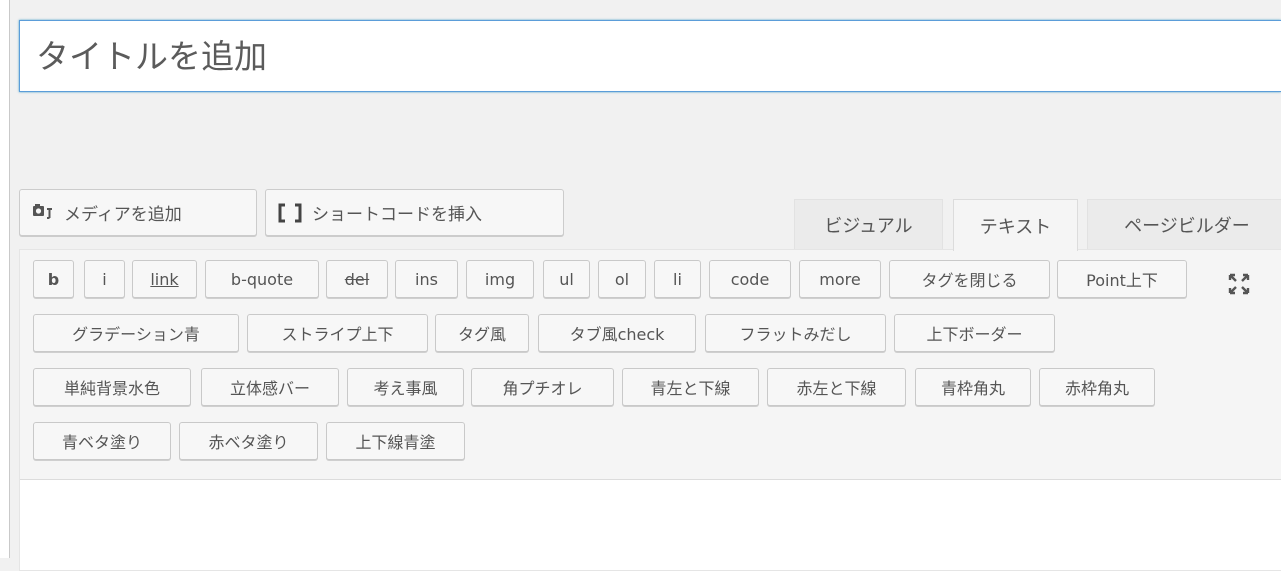 The width and height of the screenshot is (1281, 571). I want to click on shortcode-brackets-icon, so click(290, 213).